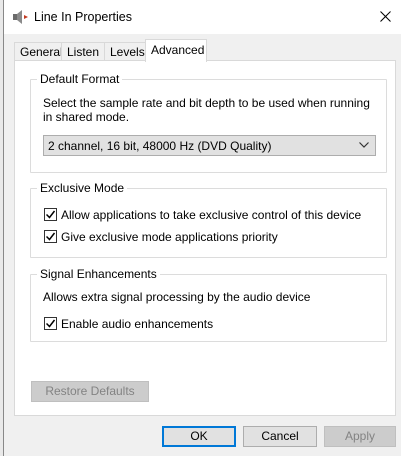 This screenshot has height=456, width=401. Describe the element at coordinates (137, 324) in the screenshot. I see `audio-enhancements-label: Enable audio enhancements` at that location.